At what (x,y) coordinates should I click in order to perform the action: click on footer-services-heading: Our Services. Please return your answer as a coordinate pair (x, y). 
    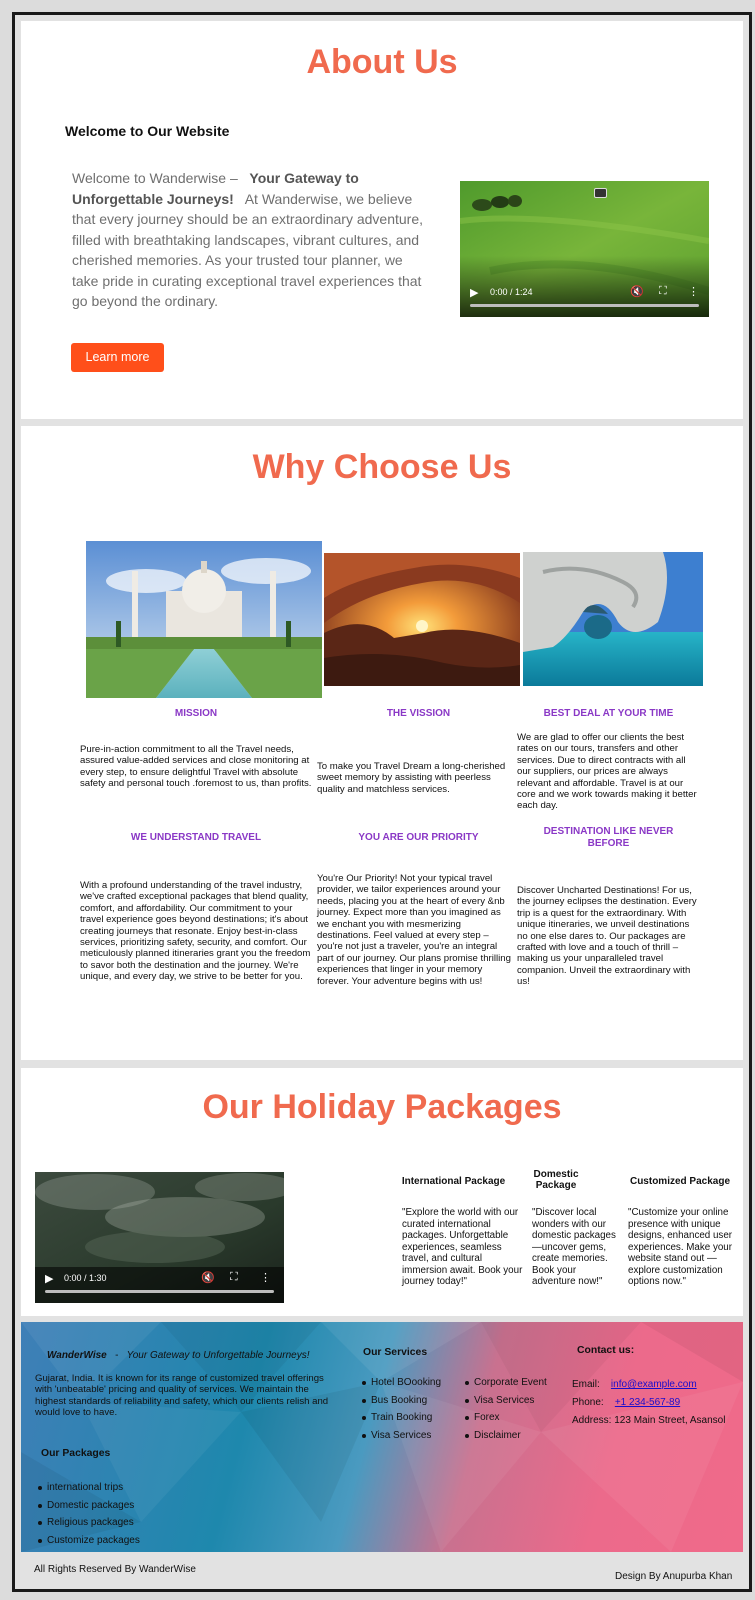
    Looking at the image, I should click on (395, 1352).